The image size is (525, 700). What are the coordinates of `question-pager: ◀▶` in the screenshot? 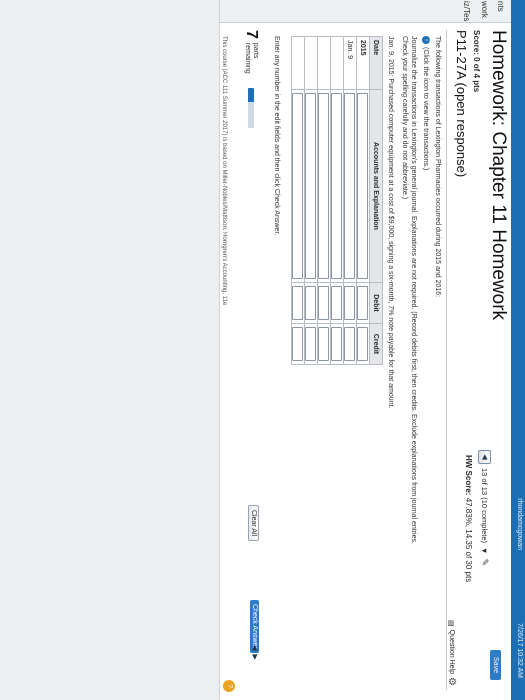 It's located at (255, 654).